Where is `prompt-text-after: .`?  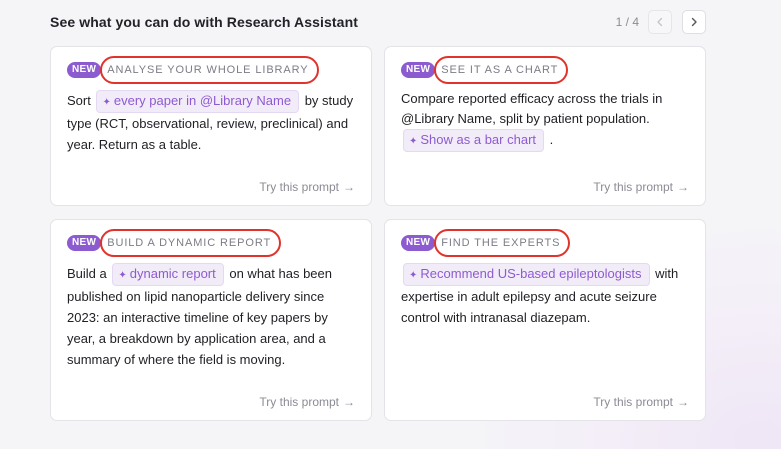 prompt-text-after: . is located at coordinates (550, 139).